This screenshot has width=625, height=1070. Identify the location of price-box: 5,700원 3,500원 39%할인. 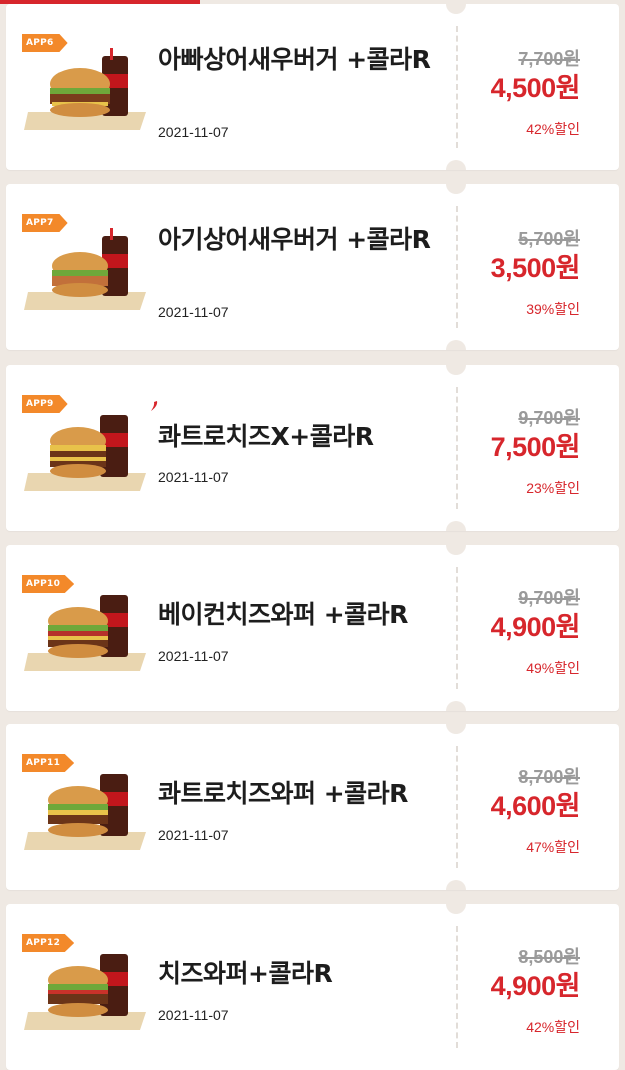
(524, 273).